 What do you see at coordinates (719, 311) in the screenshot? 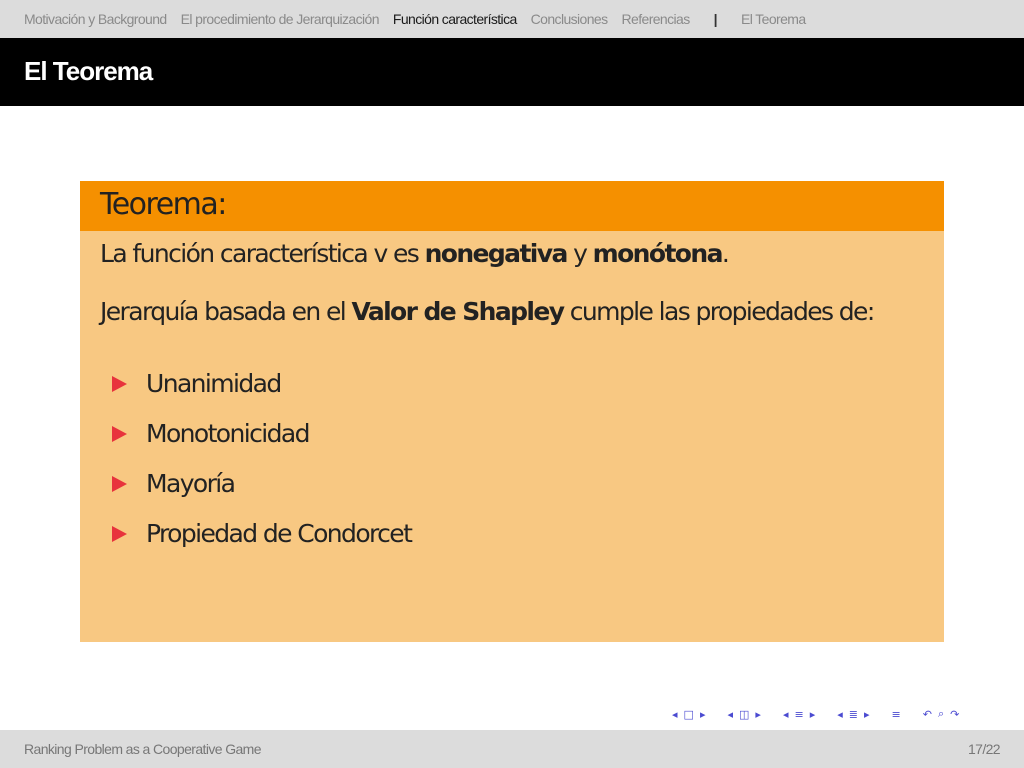
I see `statement-2-post: cumple las propiedades de:` at bounding box center [719, 311].